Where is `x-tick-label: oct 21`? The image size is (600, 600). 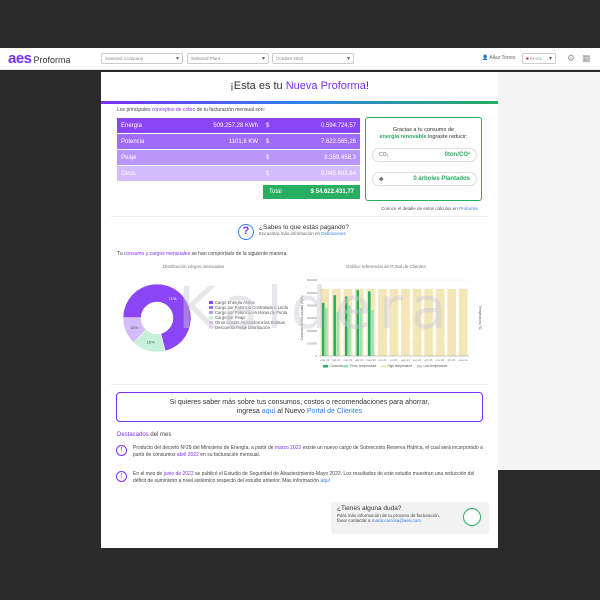
x-tick-label: oct 21 is located at coordinates (429, 360).